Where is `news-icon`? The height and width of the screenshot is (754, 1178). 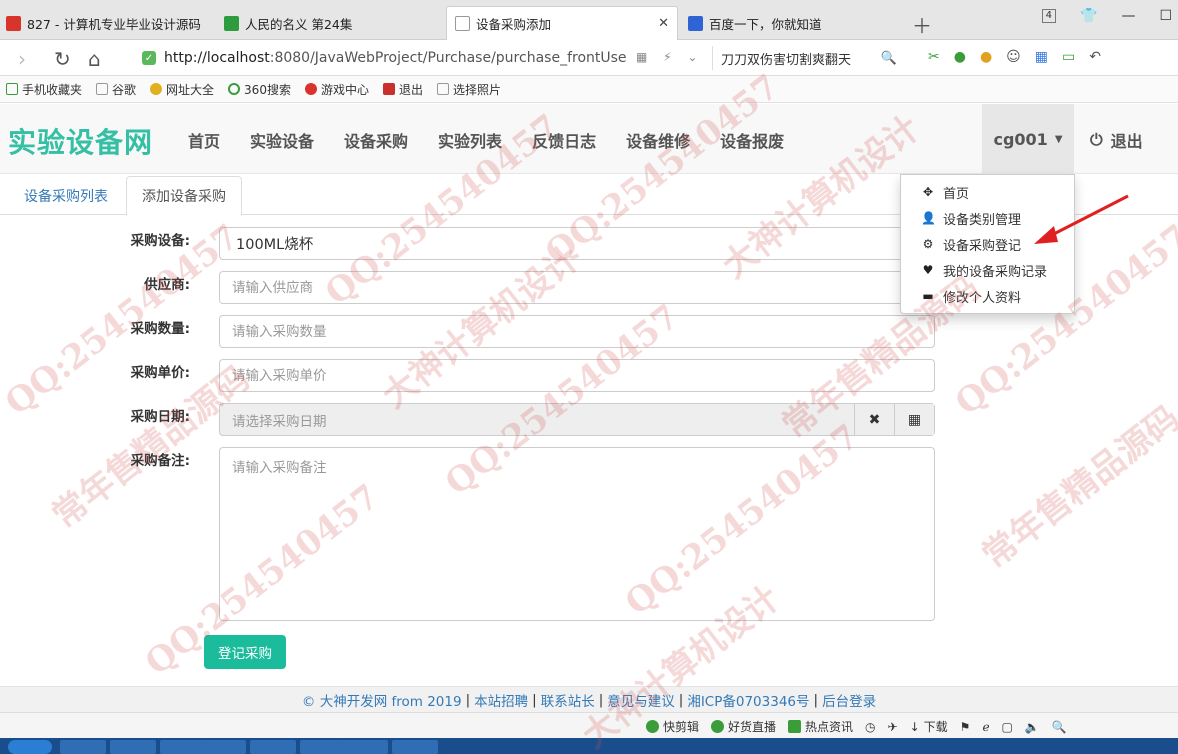 news-icon is located at coordinates (795, 726).